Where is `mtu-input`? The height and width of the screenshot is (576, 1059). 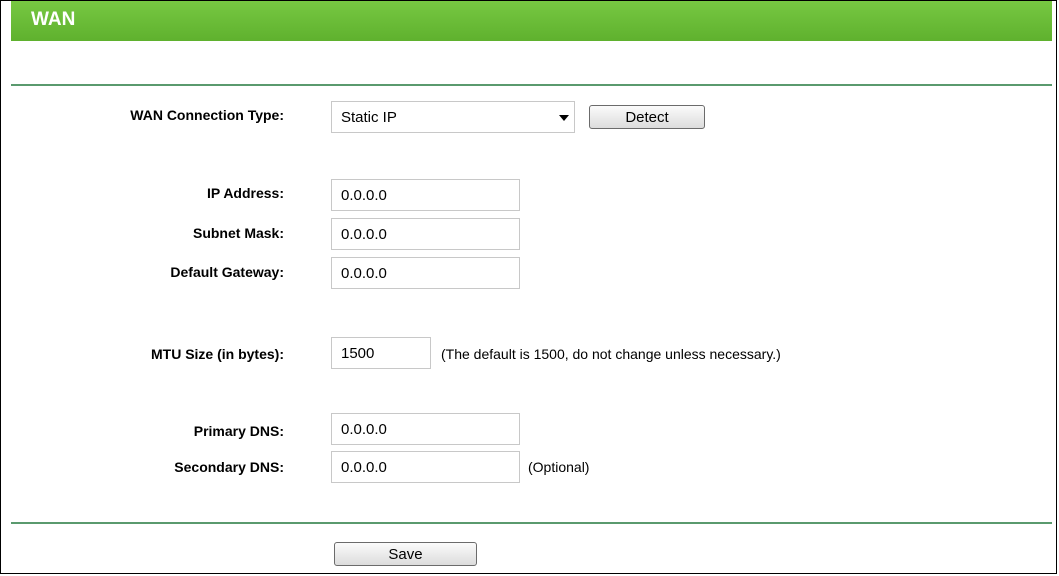
mtu-input is located at coordinates (381, 353).